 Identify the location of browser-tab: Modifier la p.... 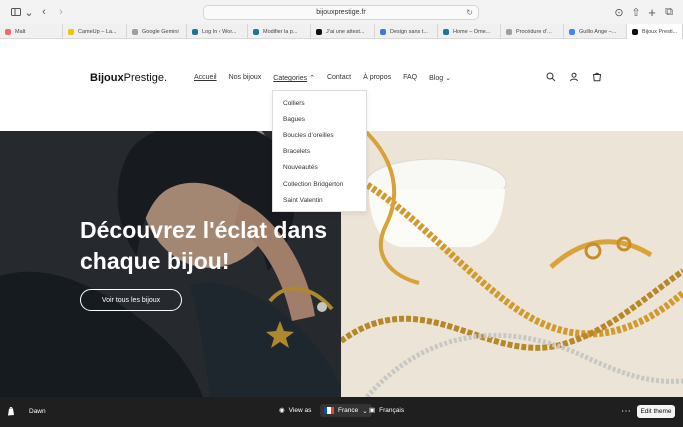
(279, 31).